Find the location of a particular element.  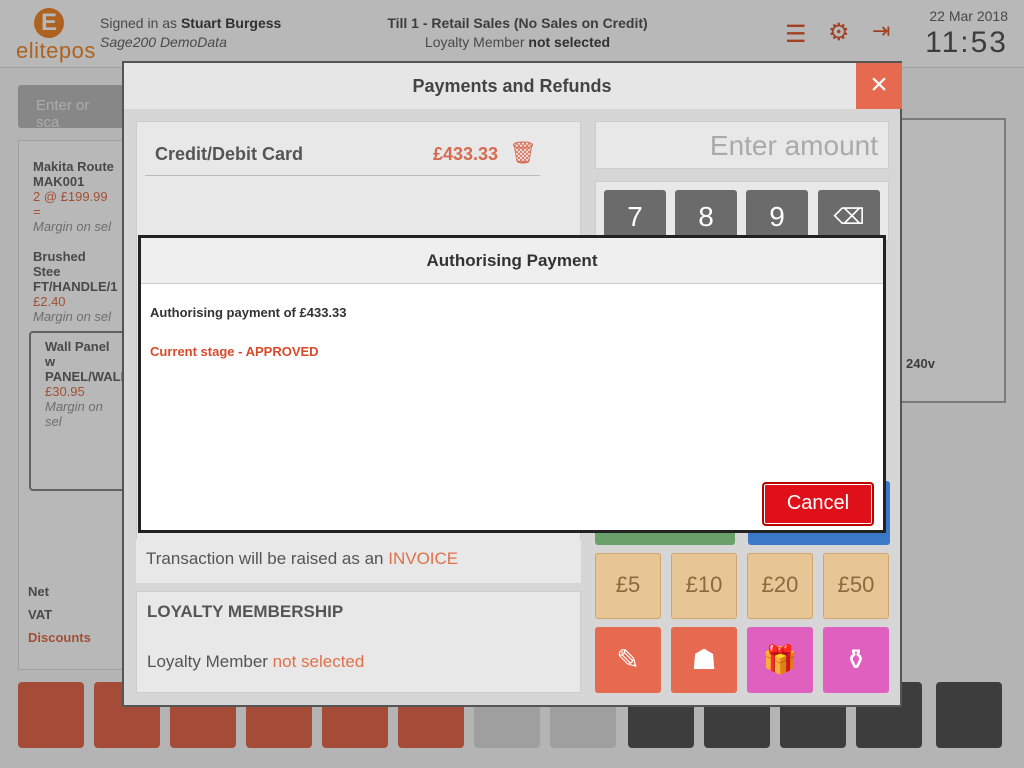

payment-method: Credit/Debit Card is located at coordinates (229, 154).